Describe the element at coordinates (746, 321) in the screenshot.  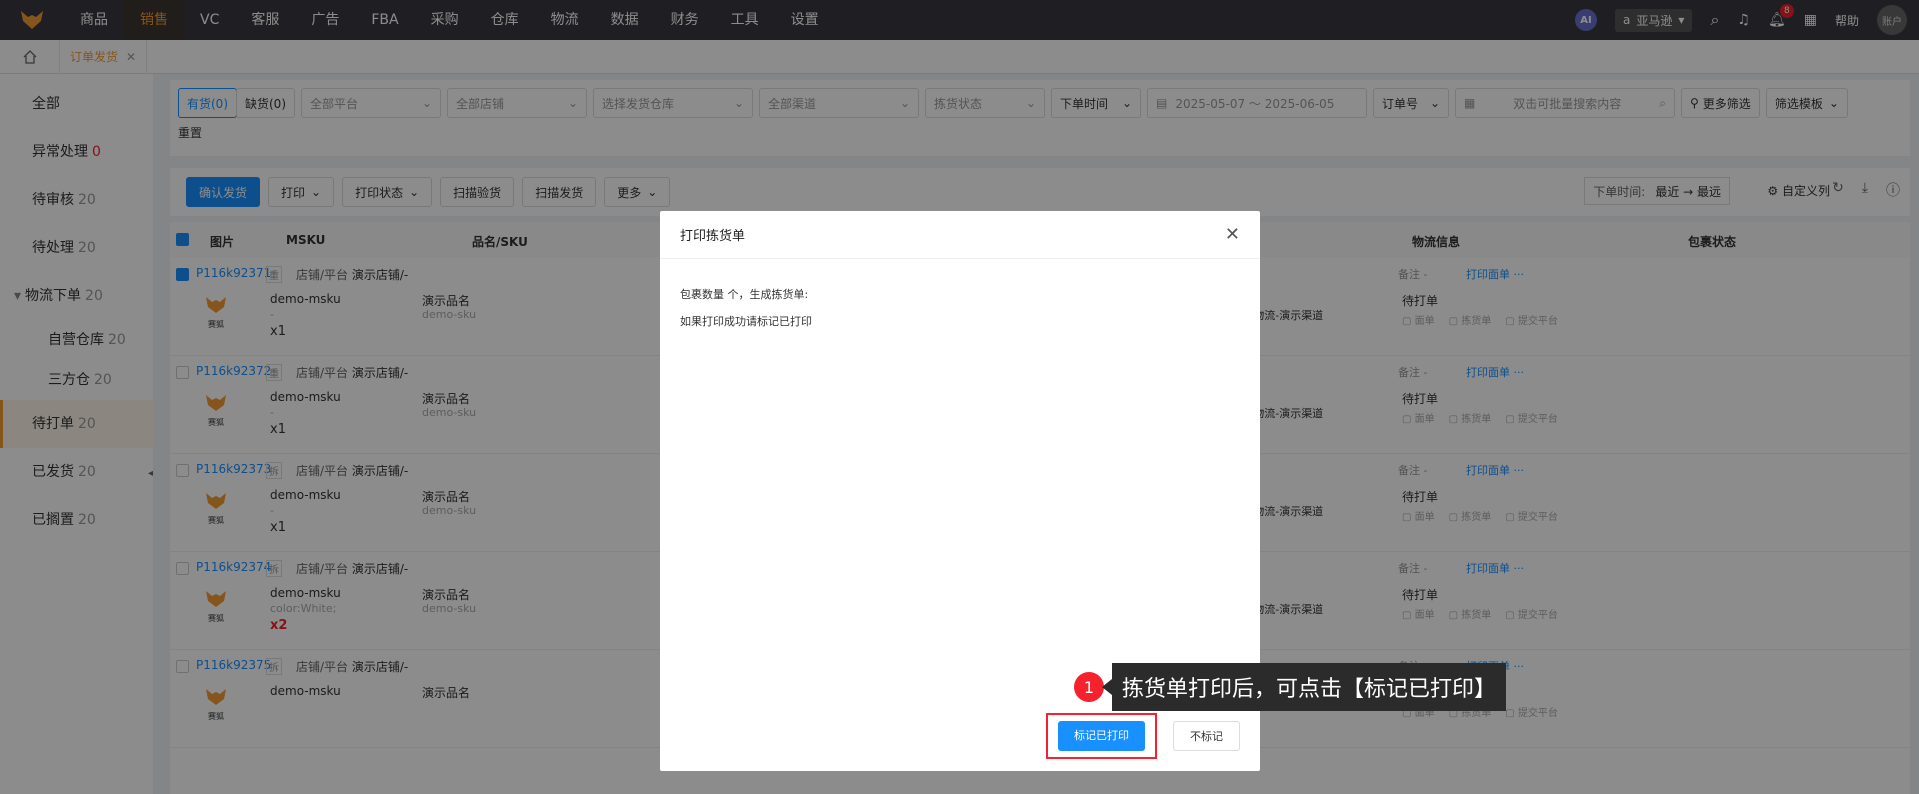
I see `modal-text-line: 如果打印成功请标记已打印` at that location.